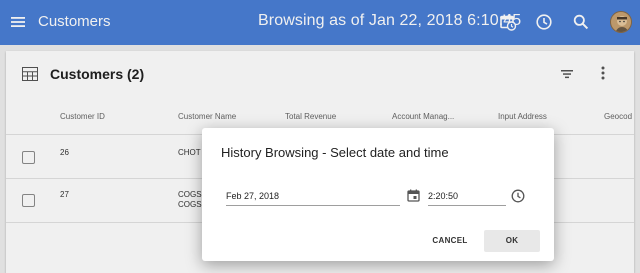 This screenshot has width=640, height=273. Describe the element at coordinates (313, 196) in the screenshot. I see `date-field: Feb 27, 2018` at that location.